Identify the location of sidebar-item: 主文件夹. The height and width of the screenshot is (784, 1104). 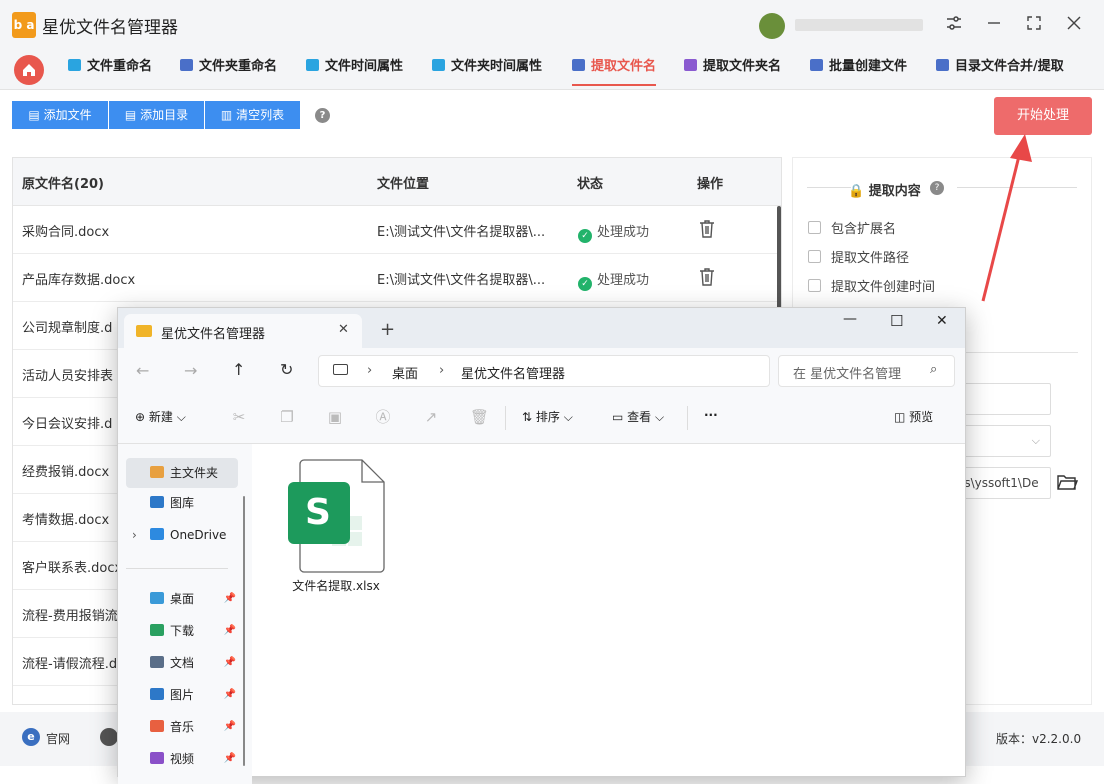
(182, 473).